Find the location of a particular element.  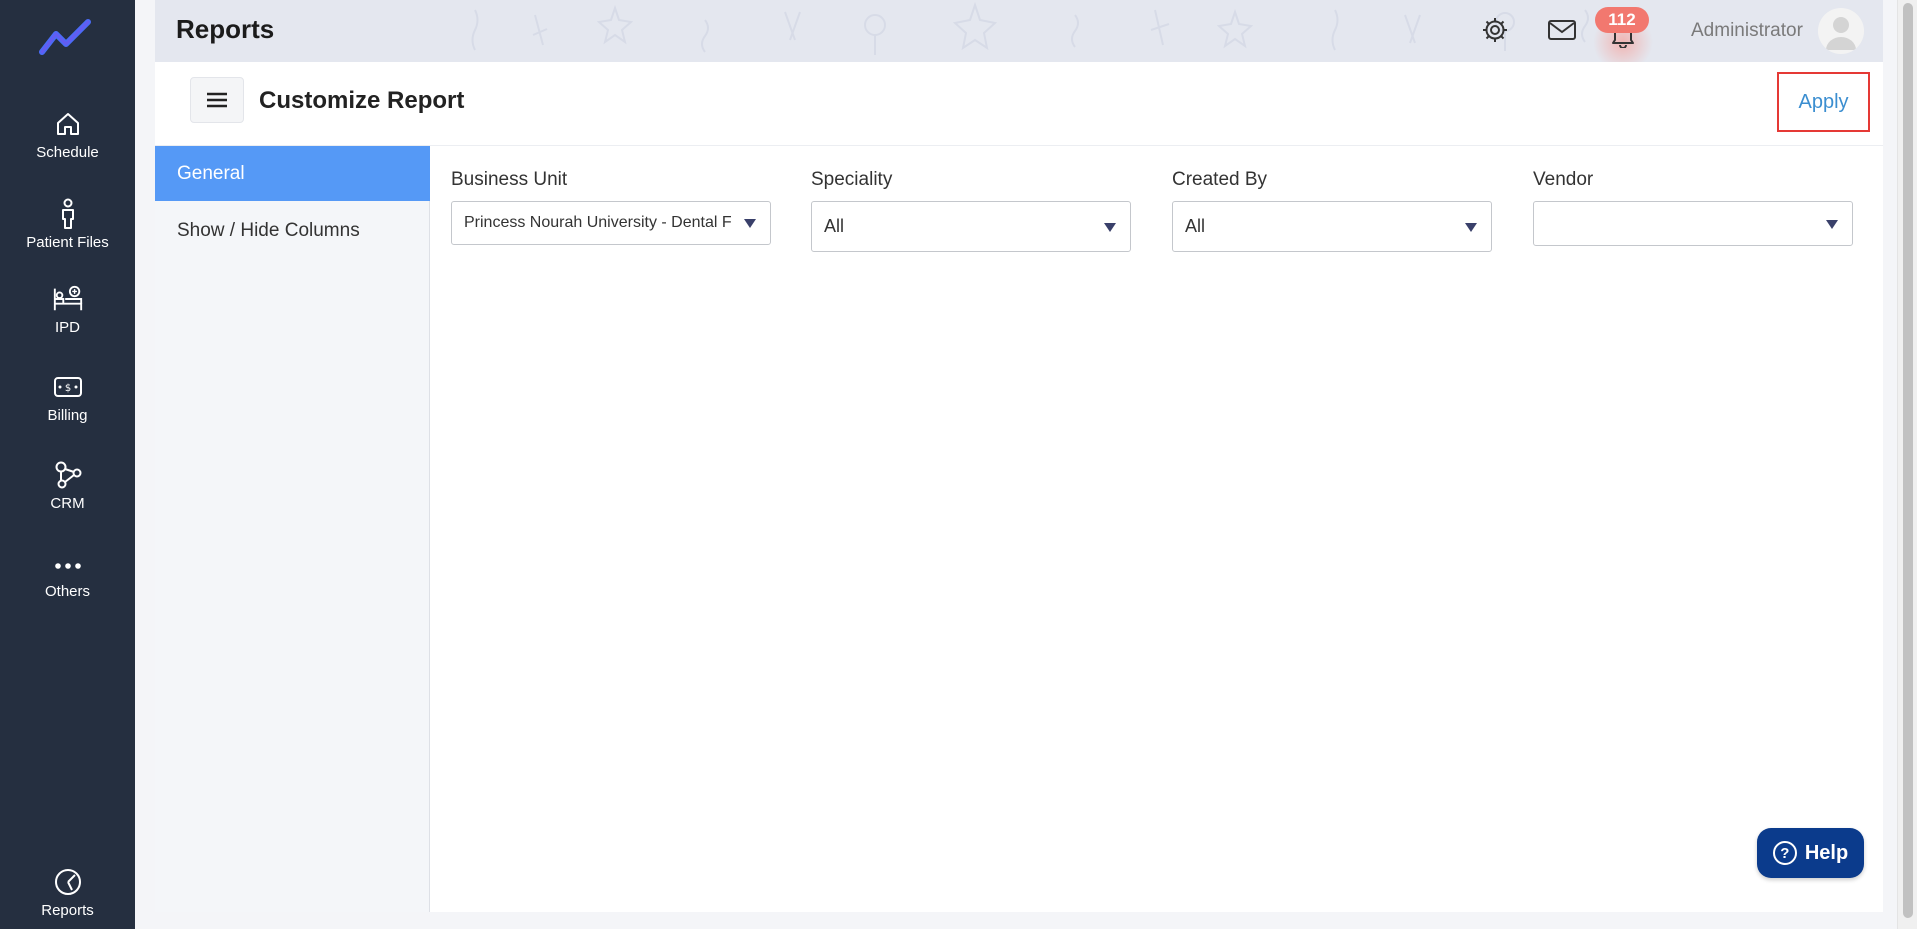

sidebar-item-crm: CRM is located at coordinates (67, 499).